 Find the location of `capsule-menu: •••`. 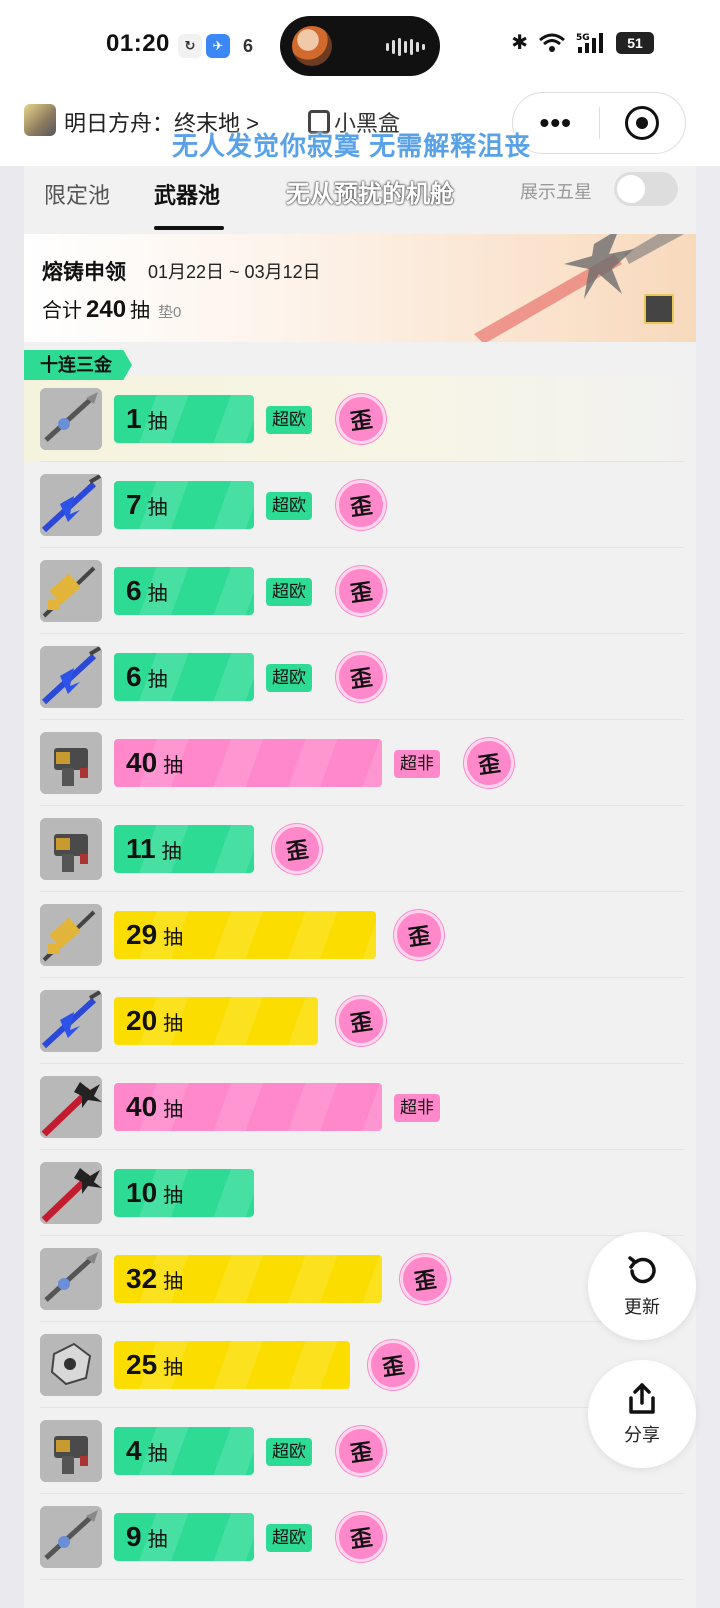

capsule-menu: ••• is located at coordinates (599, 123).